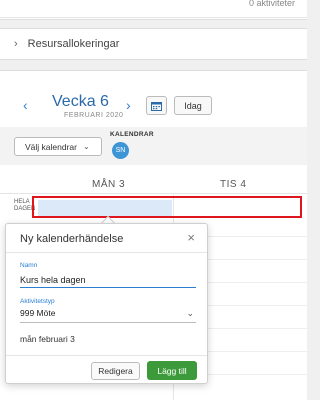 The height and width of the screenshot is (400, 320). I want to click on calendars-heading: KALENDRAR, so click(132, 134).